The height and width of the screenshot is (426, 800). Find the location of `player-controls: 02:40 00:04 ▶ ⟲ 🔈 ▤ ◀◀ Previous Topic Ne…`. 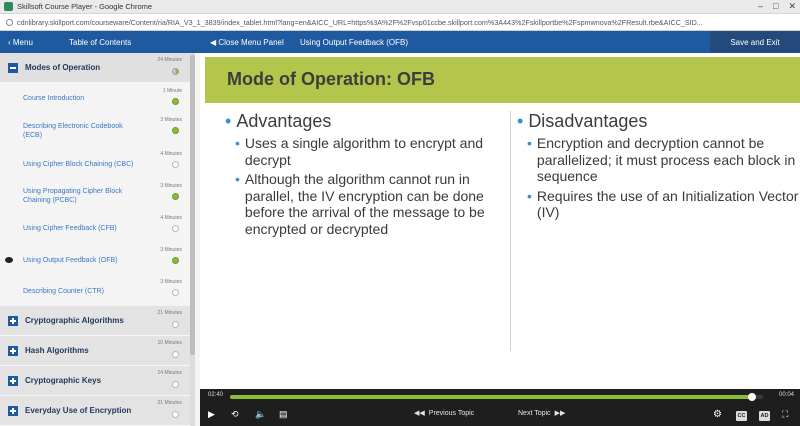

player-controls: 02:40 00:04 ▶ ⟲ 🔈 ▤ ◀◀ Previous Topic Ne… is located at coordinates (500, 407).